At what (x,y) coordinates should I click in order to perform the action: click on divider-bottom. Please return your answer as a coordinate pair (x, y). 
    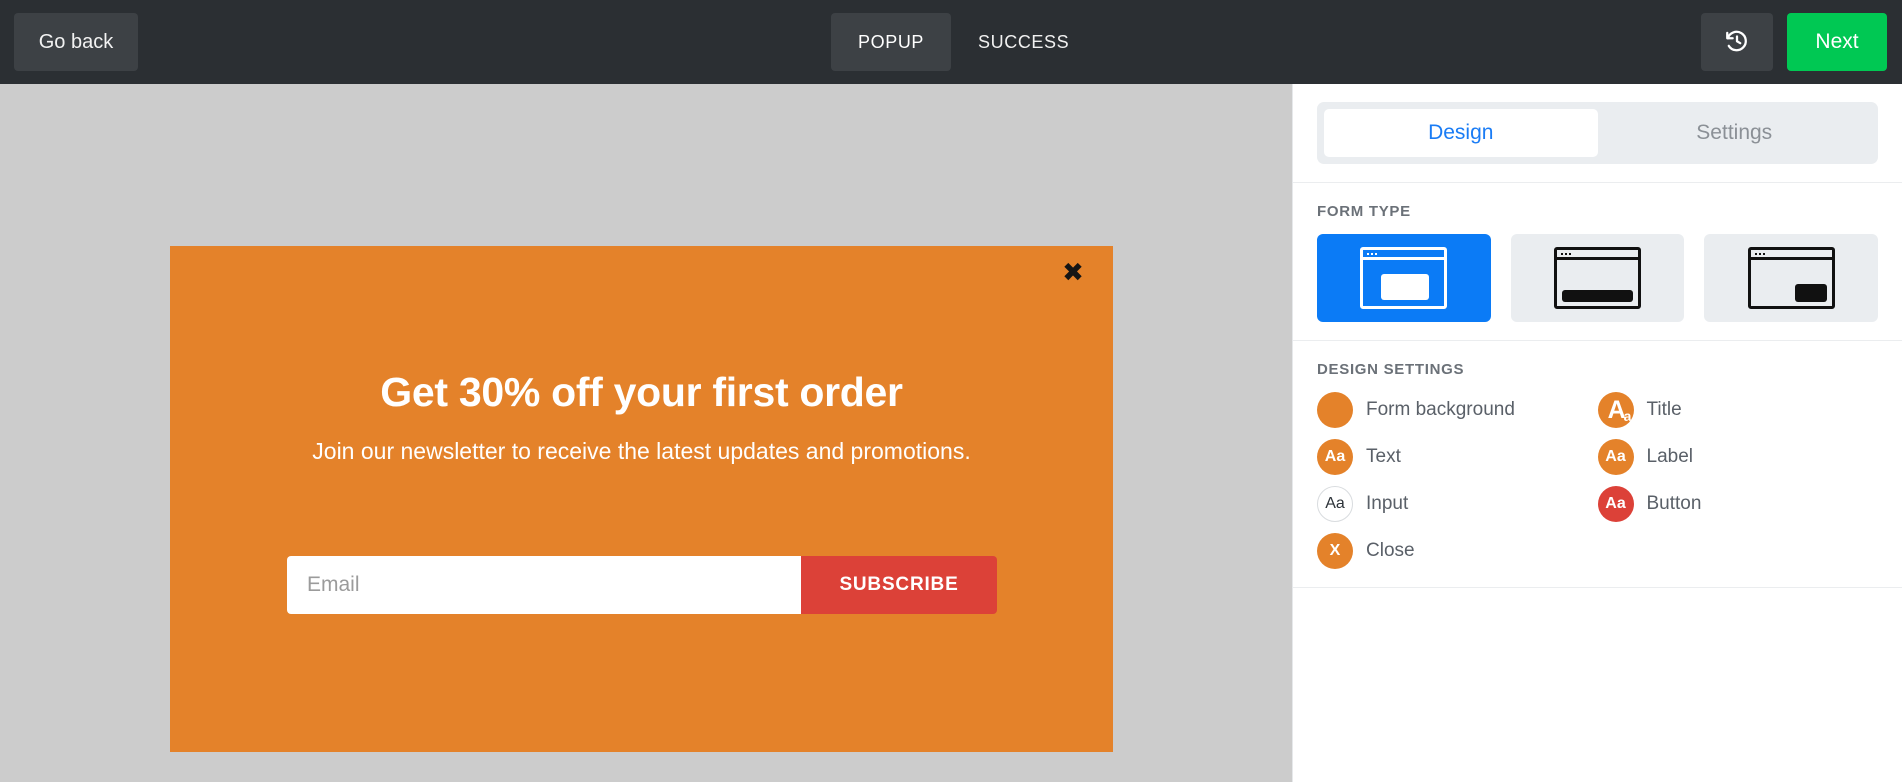
    Looking at the image, I should click on (1597, 587).